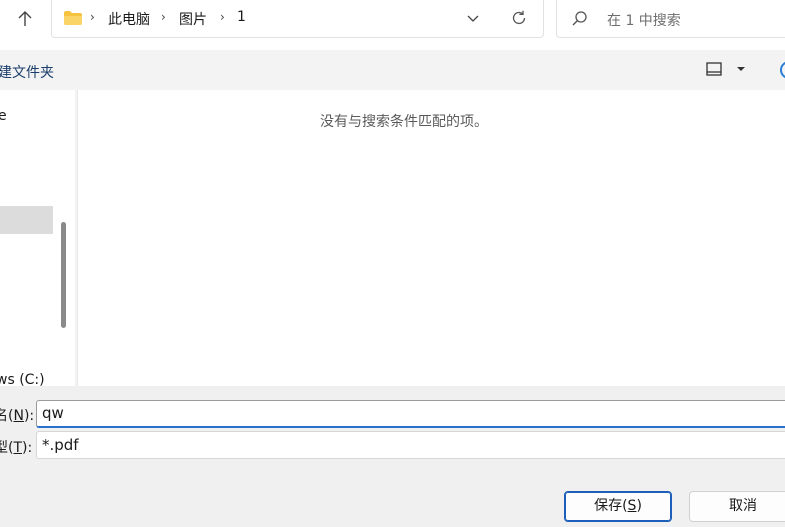  What do you see at coordinates (63, 275) in the screenshot?
I see `nav-scrollbar` at bounding box center [63, 275].